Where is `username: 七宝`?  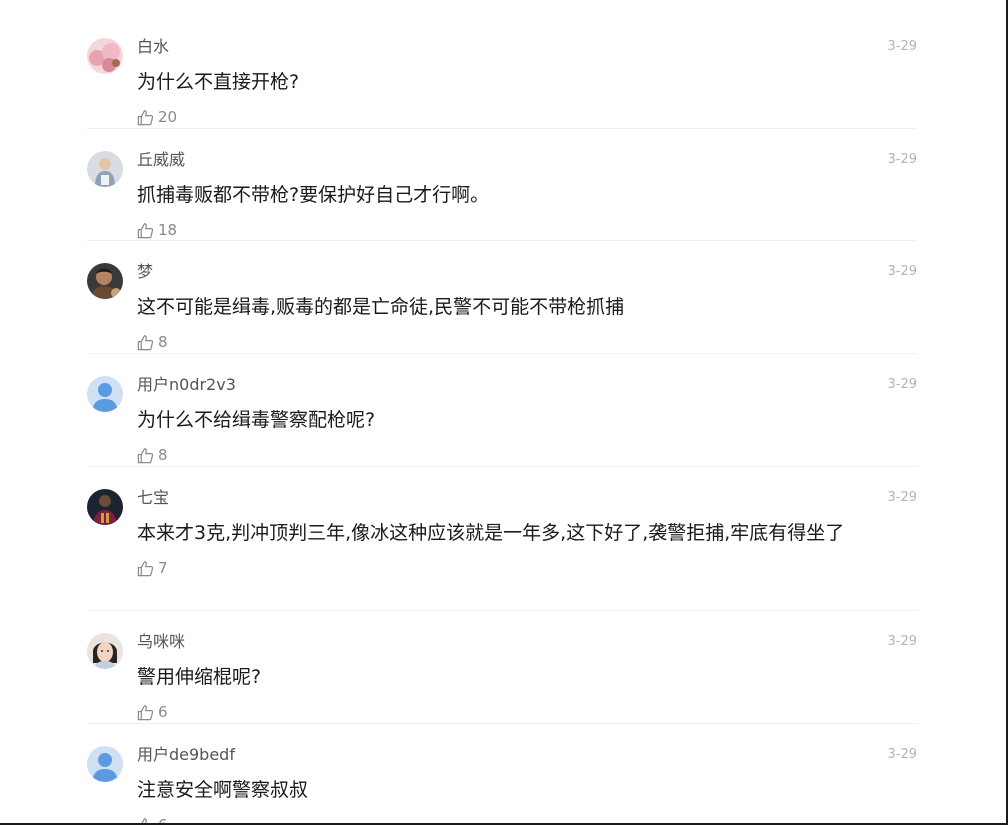
username: 七宝 is located at coordinates (153, 498).